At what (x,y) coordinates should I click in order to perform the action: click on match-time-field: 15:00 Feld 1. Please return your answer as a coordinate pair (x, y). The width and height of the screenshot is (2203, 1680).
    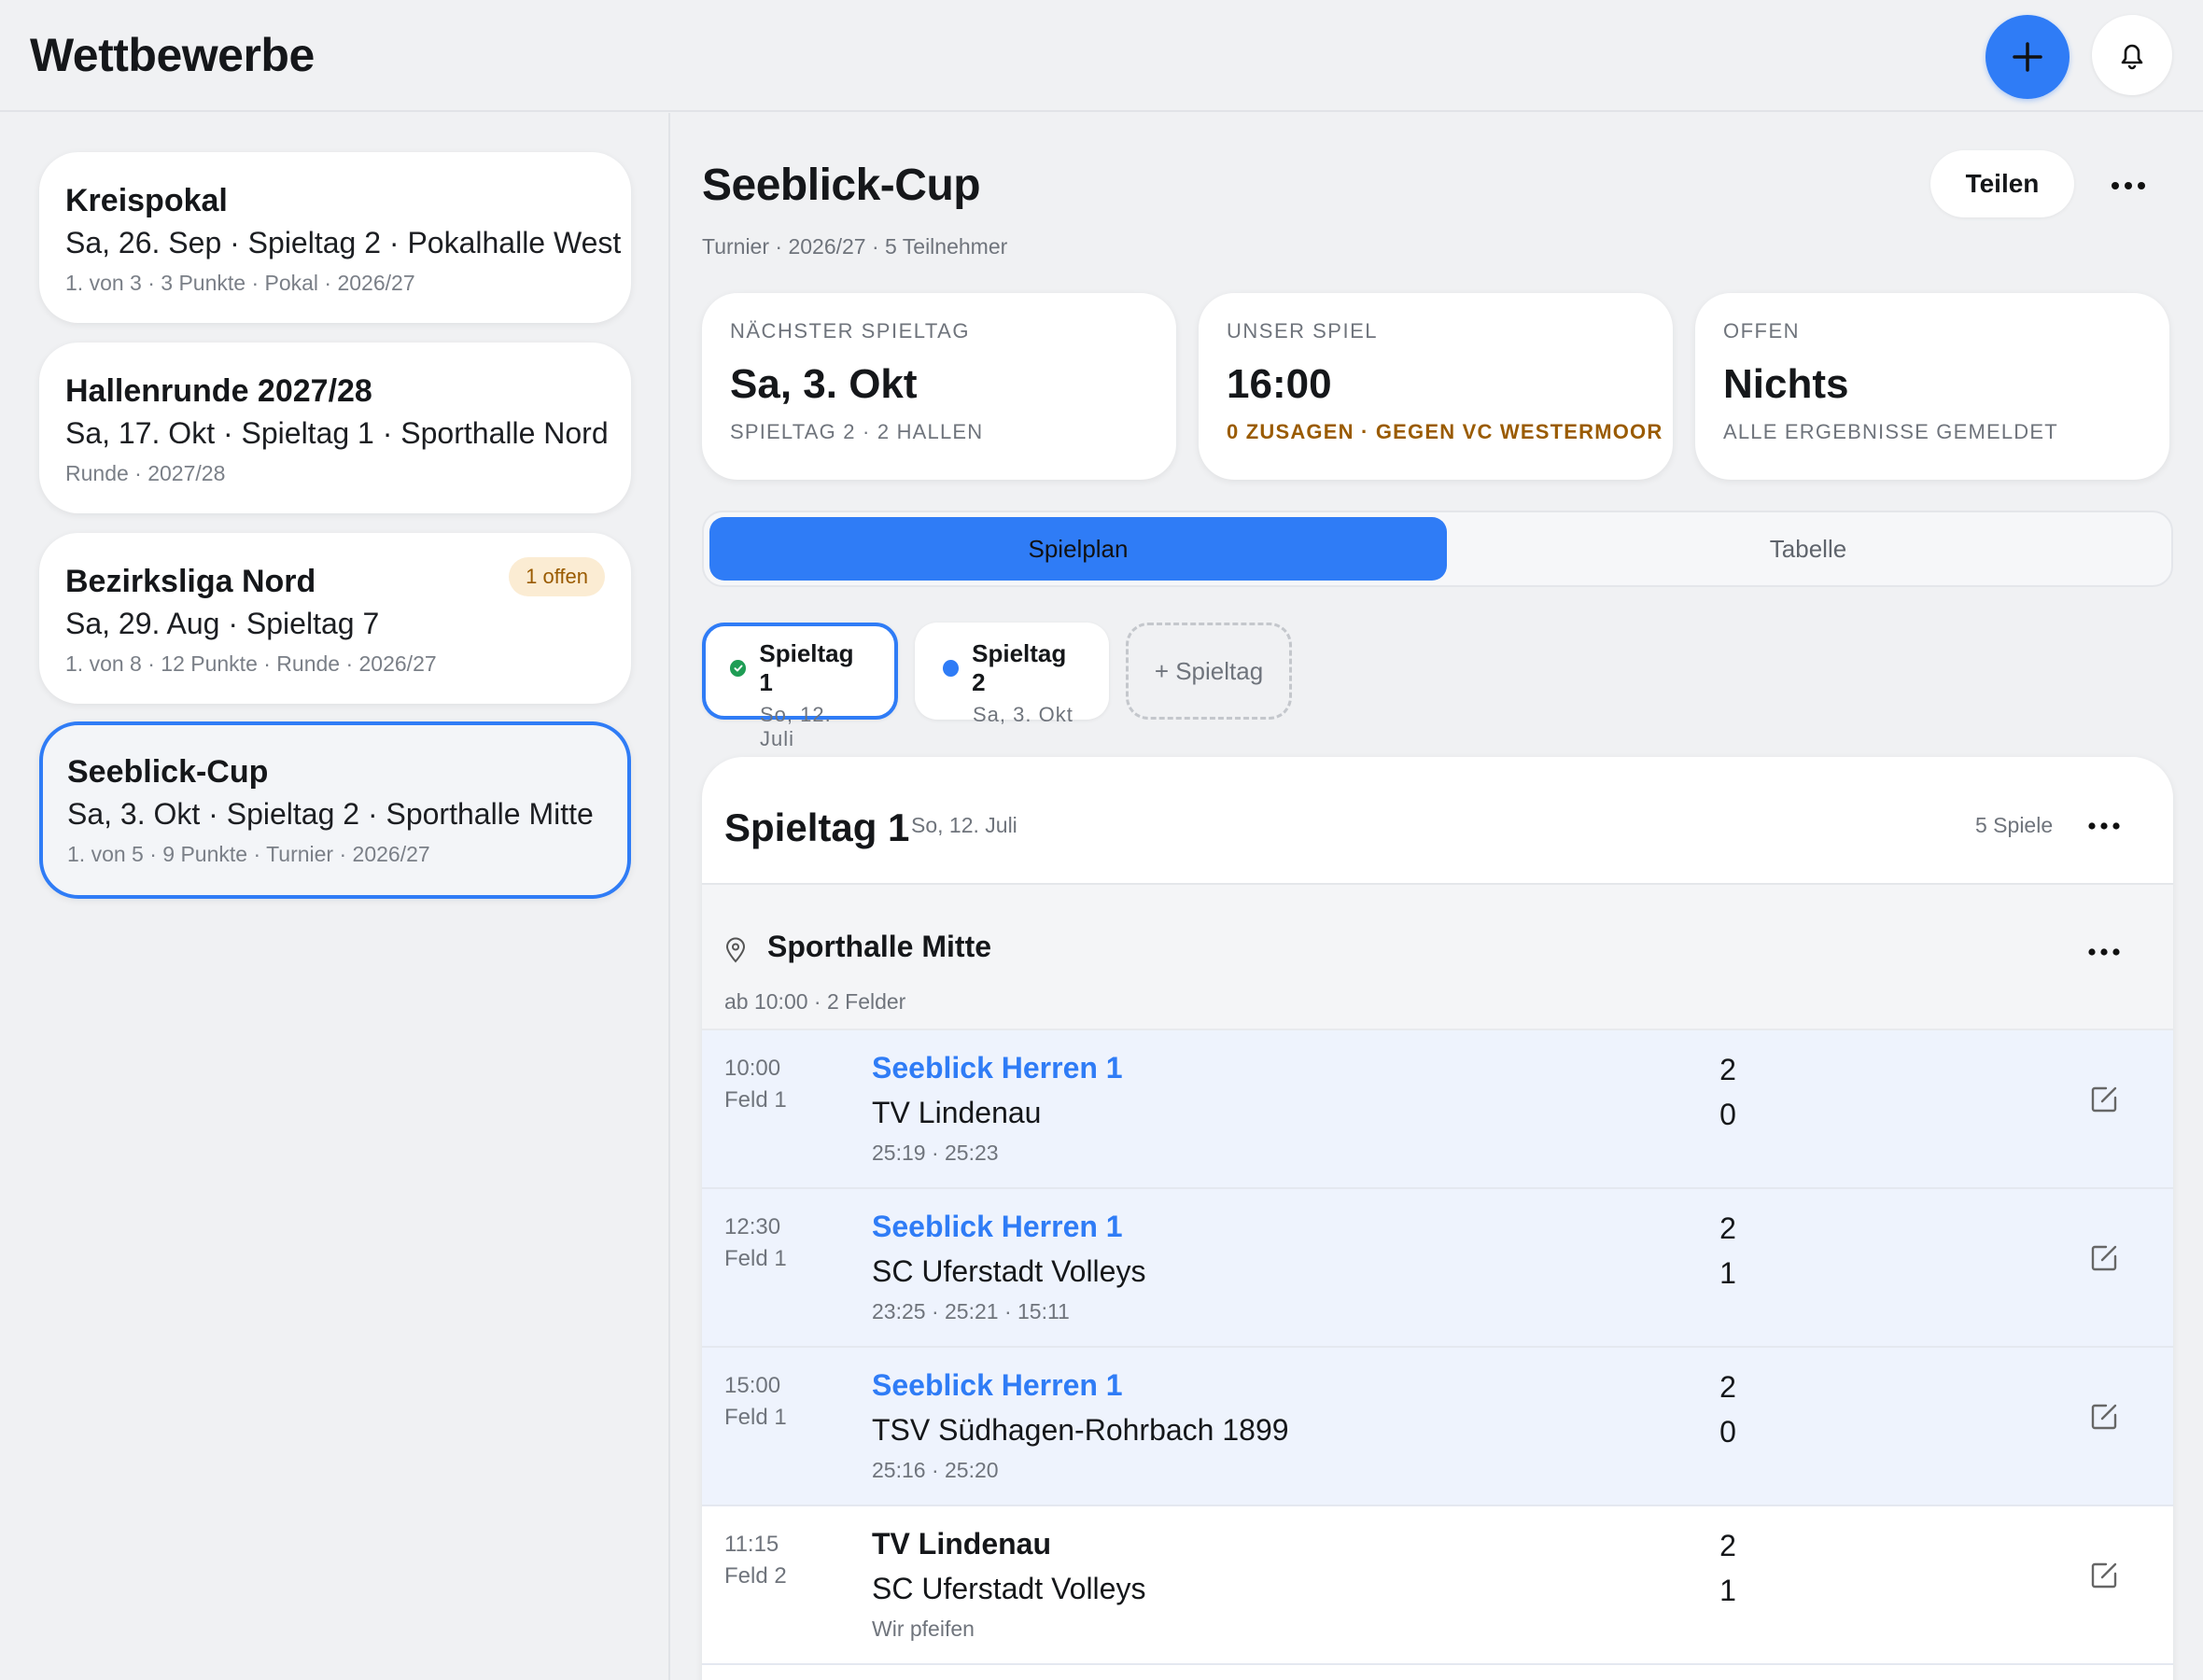
    Looking at the image, I should click on (756, 1401).